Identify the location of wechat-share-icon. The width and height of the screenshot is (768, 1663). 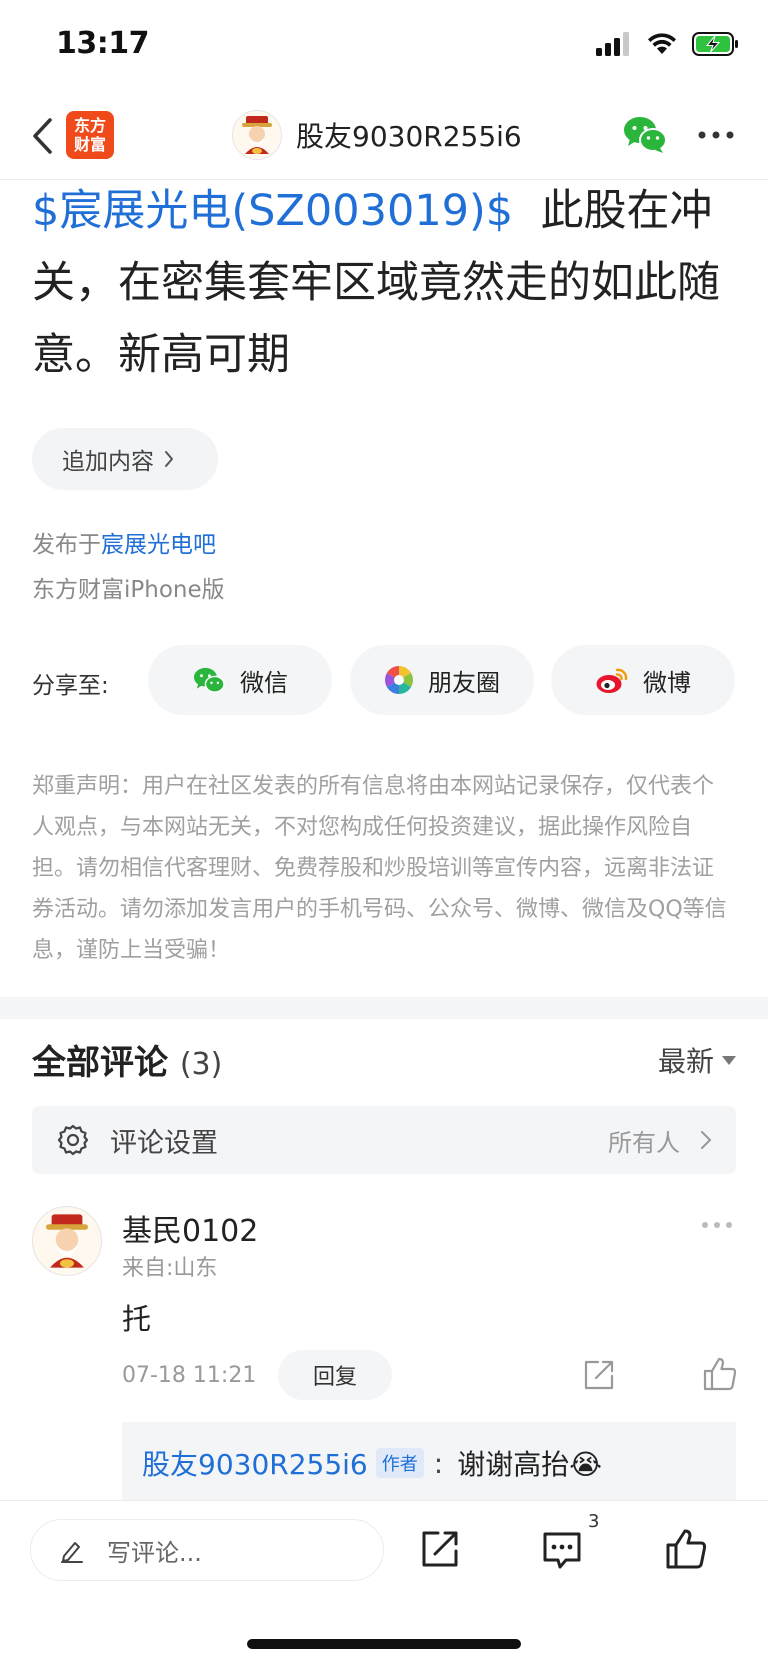
(645, 134).